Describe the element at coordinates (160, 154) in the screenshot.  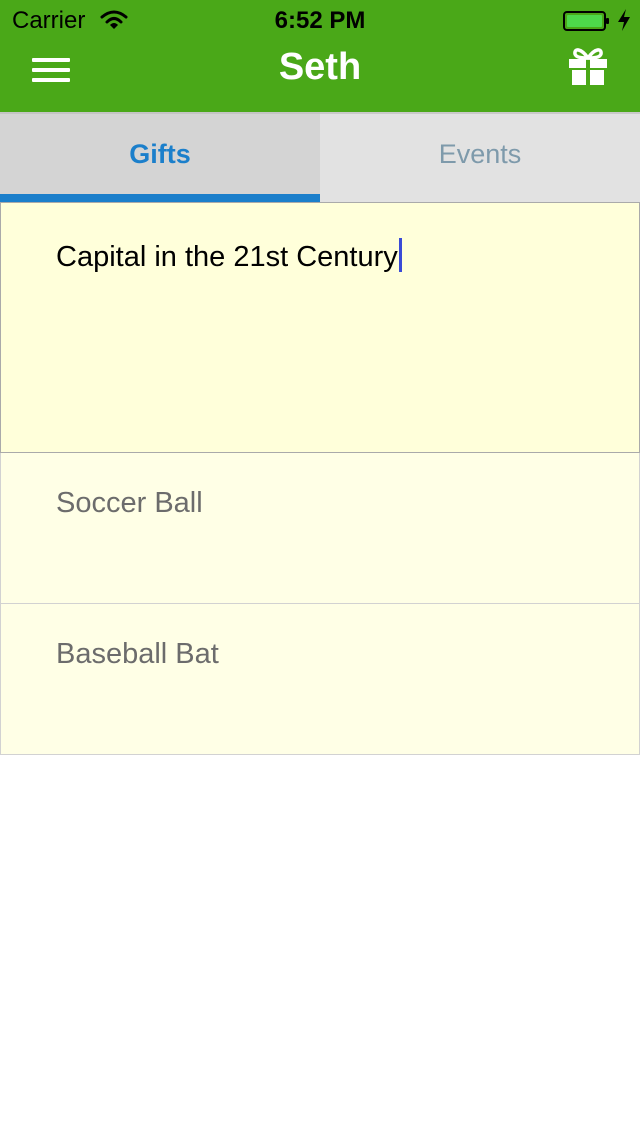
I see `tab-gifts-label: Gifts` at that location.